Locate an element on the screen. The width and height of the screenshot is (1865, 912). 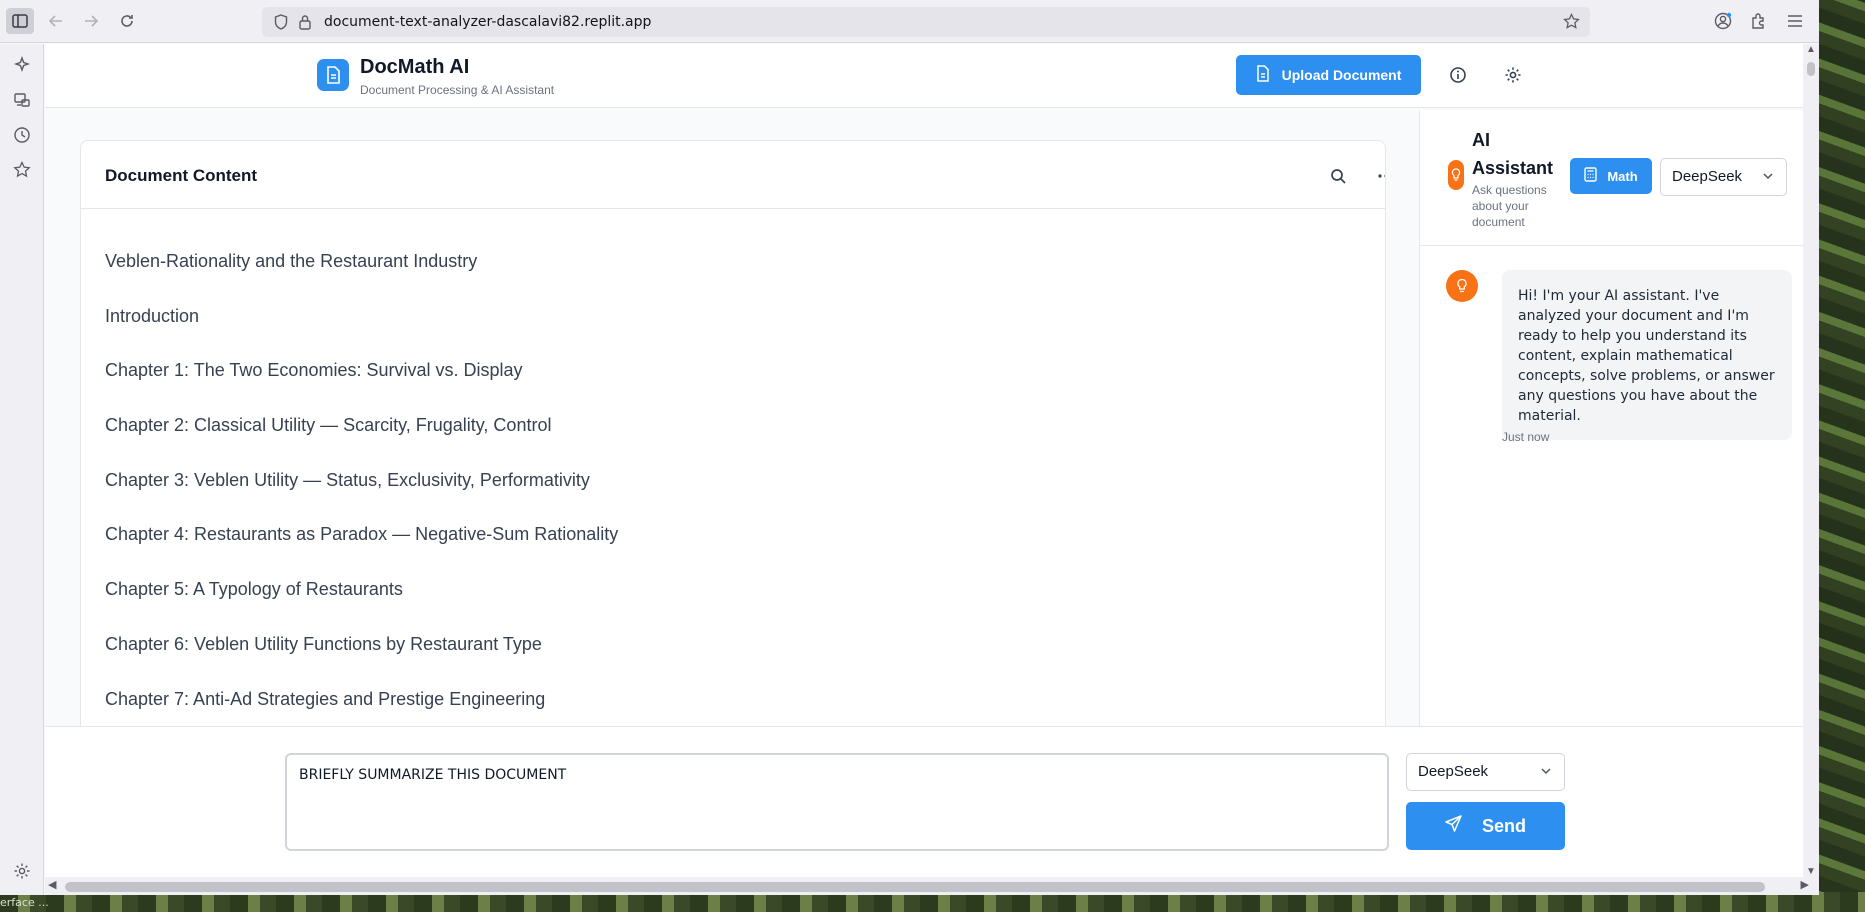
assistant-subtitle: Ask questions about your document is located at coordinates (1509, 206).